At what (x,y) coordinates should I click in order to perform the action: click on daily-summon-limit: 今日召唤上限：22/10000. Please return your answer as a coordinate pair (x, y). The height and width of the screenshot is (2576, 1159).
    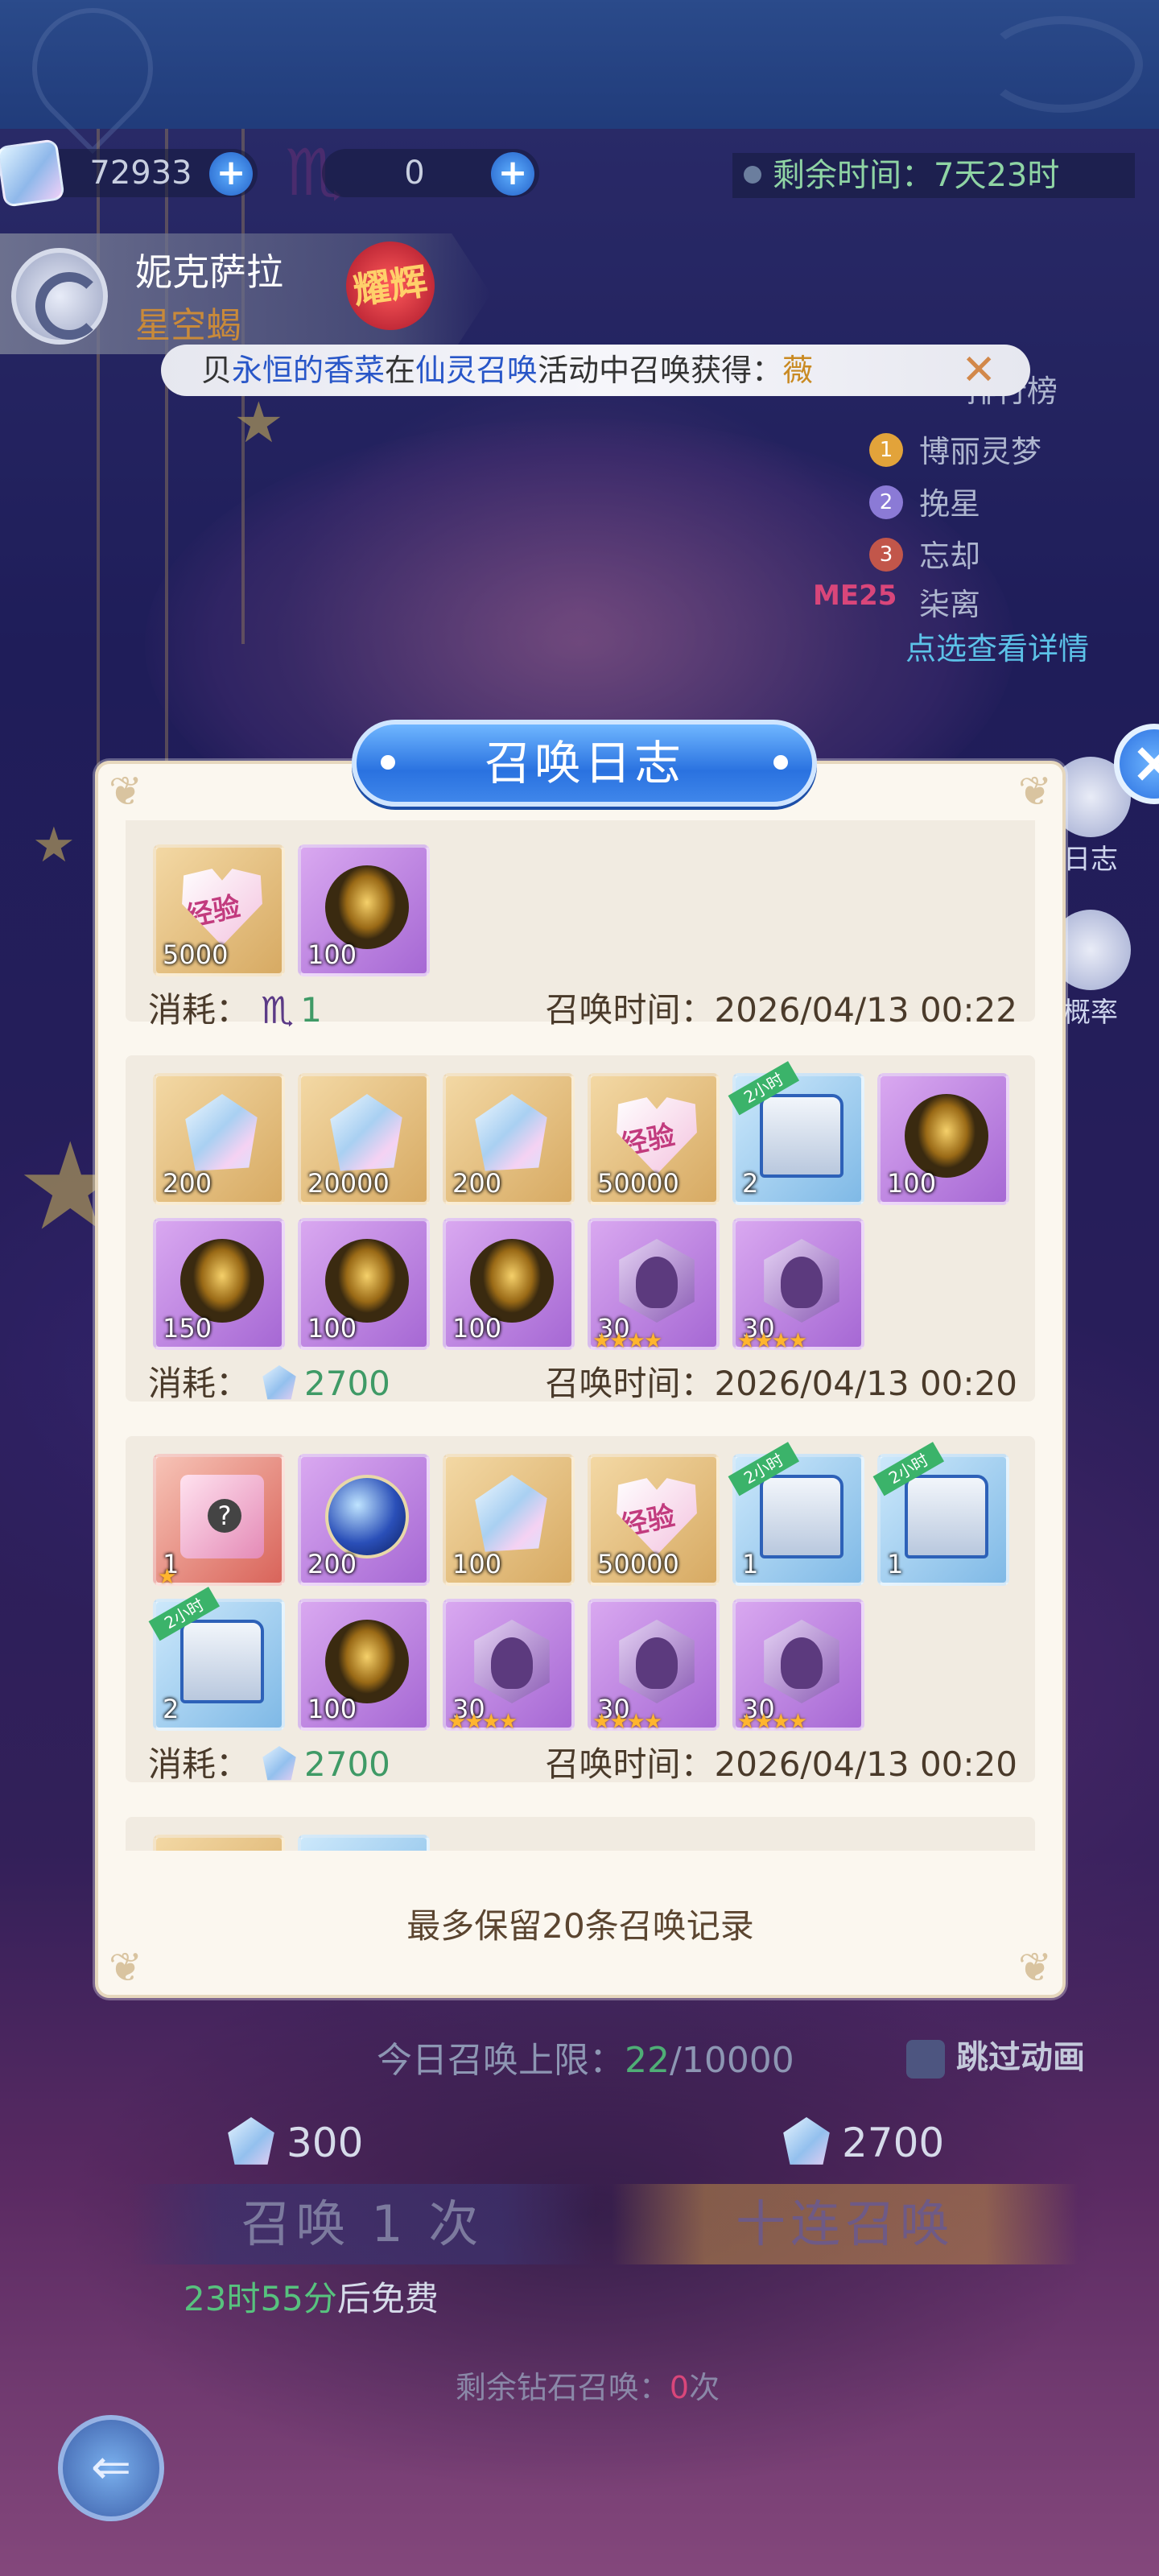
    Looking at the image, I should click on (585, 2057).